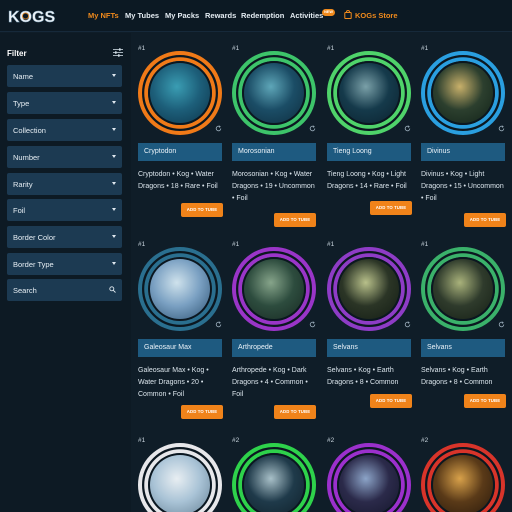 The height and width of the screenshot is (512, 512). I want to click on filter-number-dropdown: Number, so click(64, 157).